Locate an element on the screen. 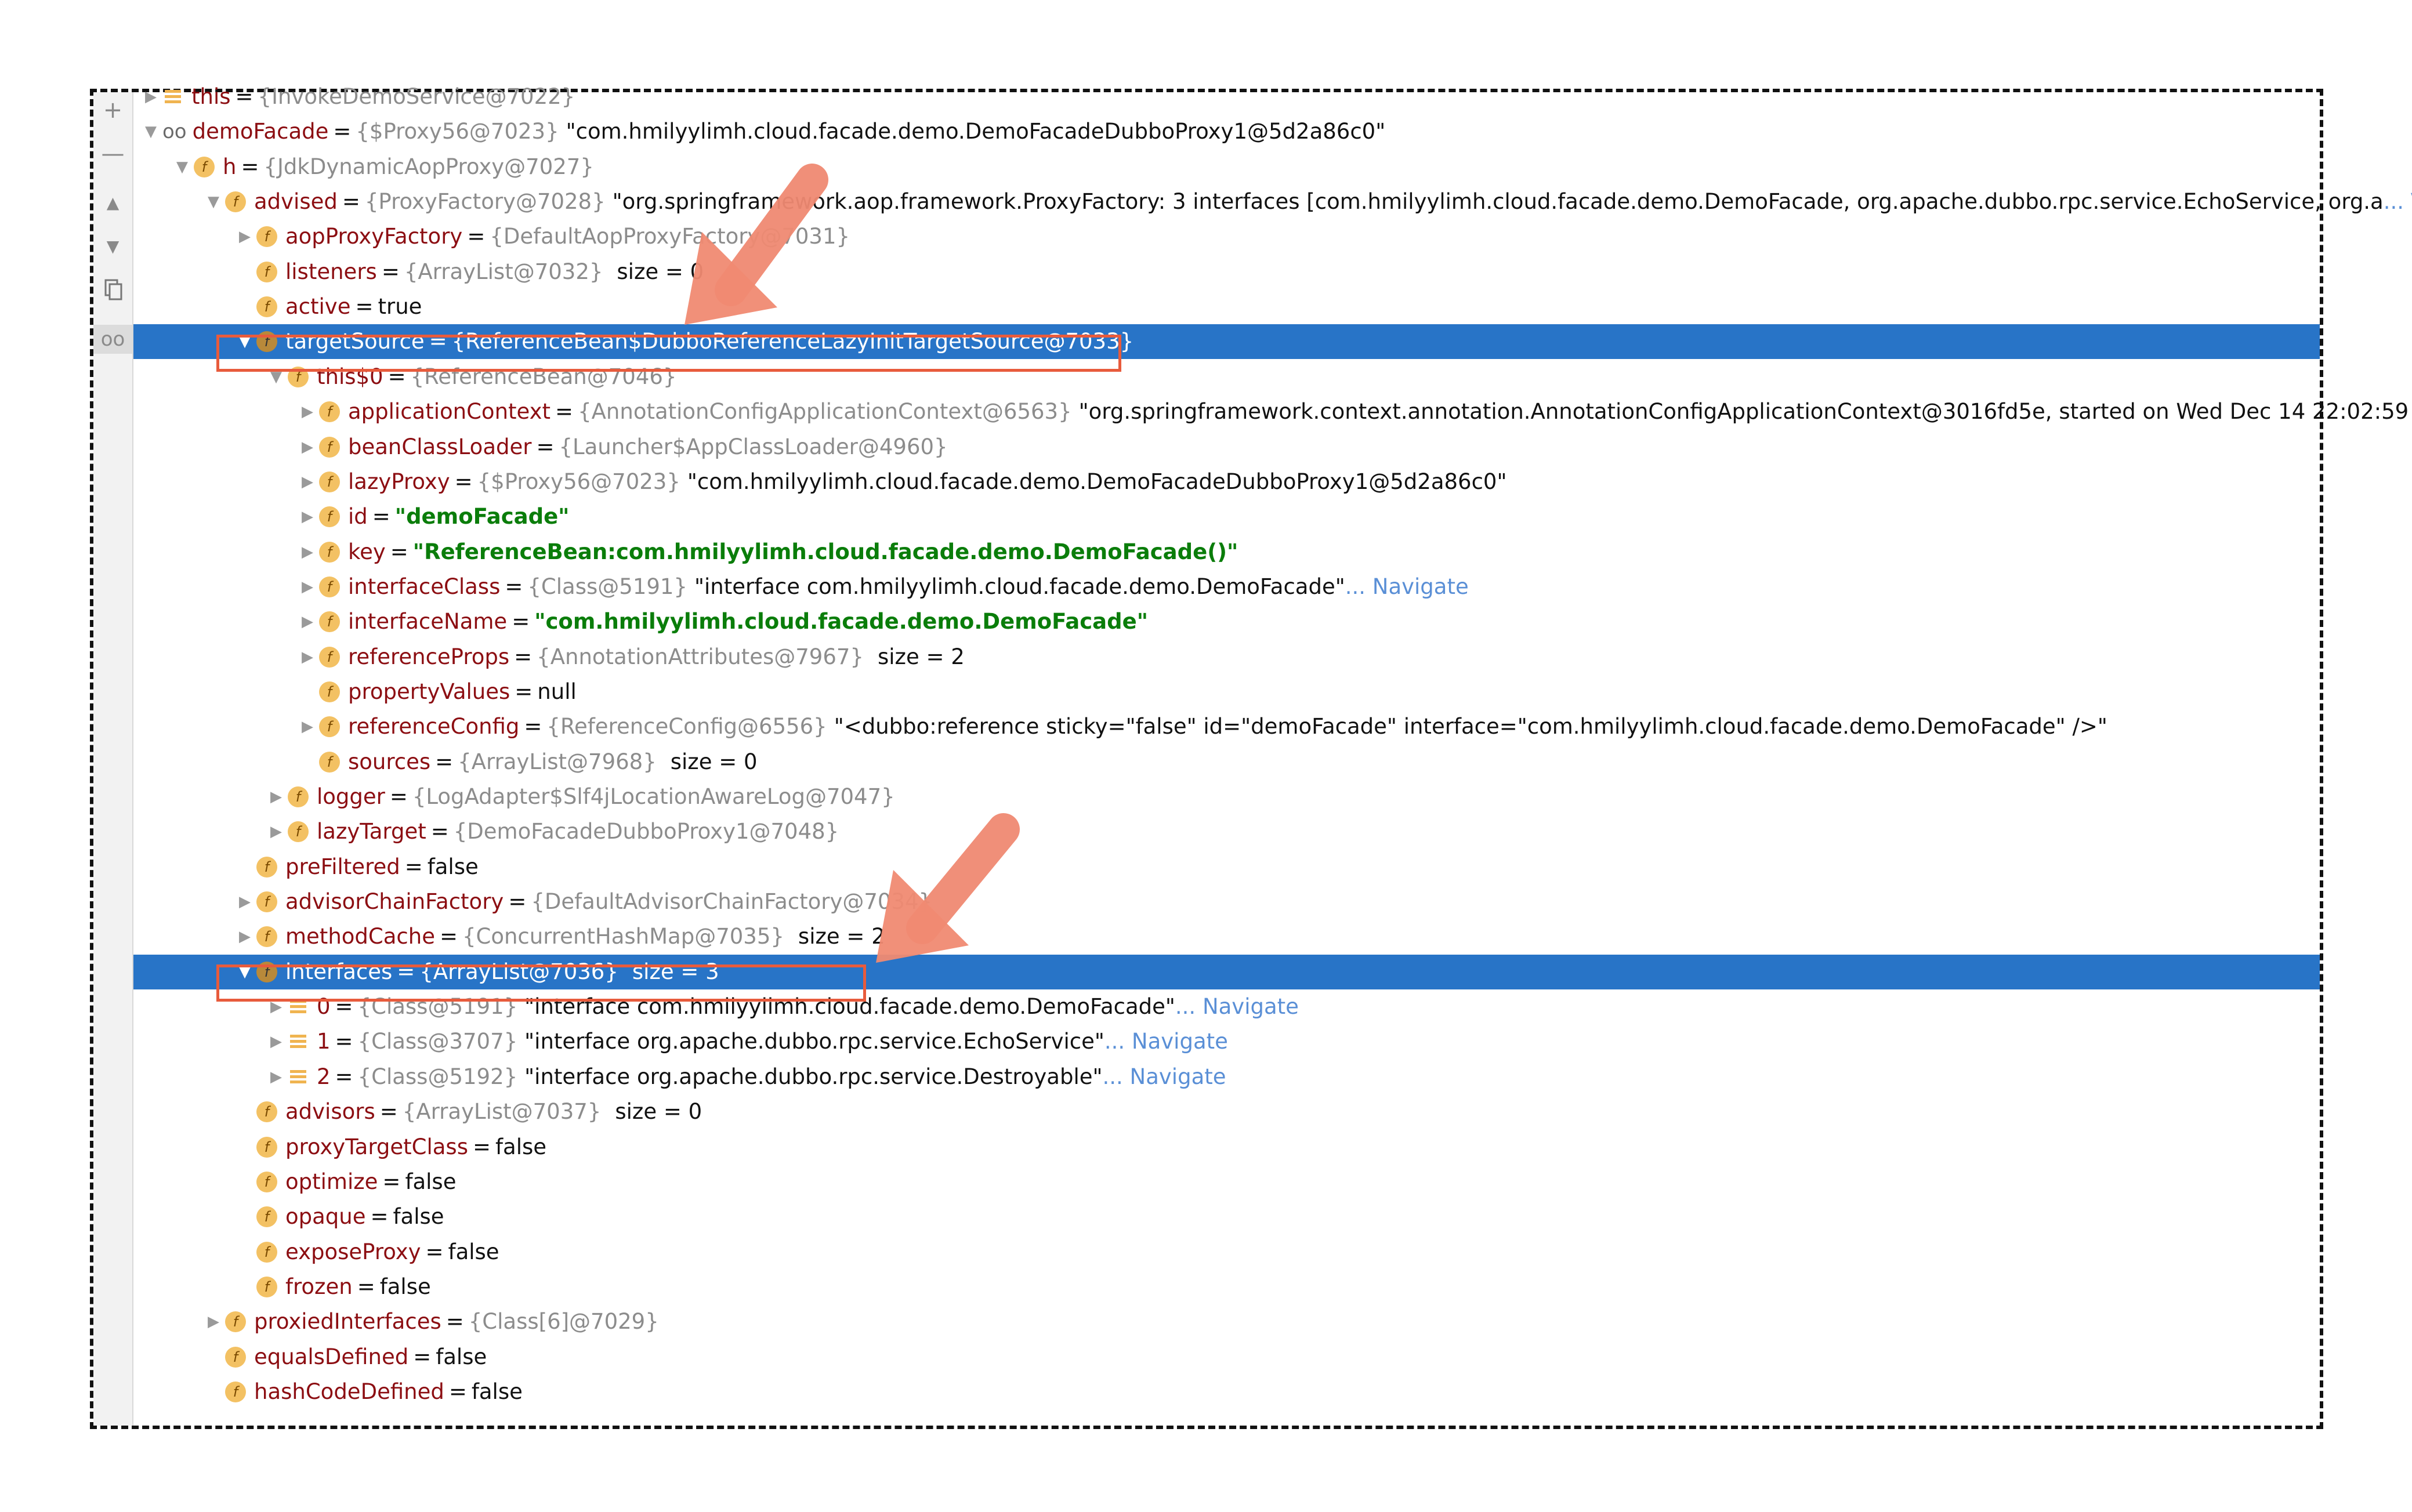 This screenshot has width=2412, height=1512. add-watch-icon: + is located at coordinates (112, 110).